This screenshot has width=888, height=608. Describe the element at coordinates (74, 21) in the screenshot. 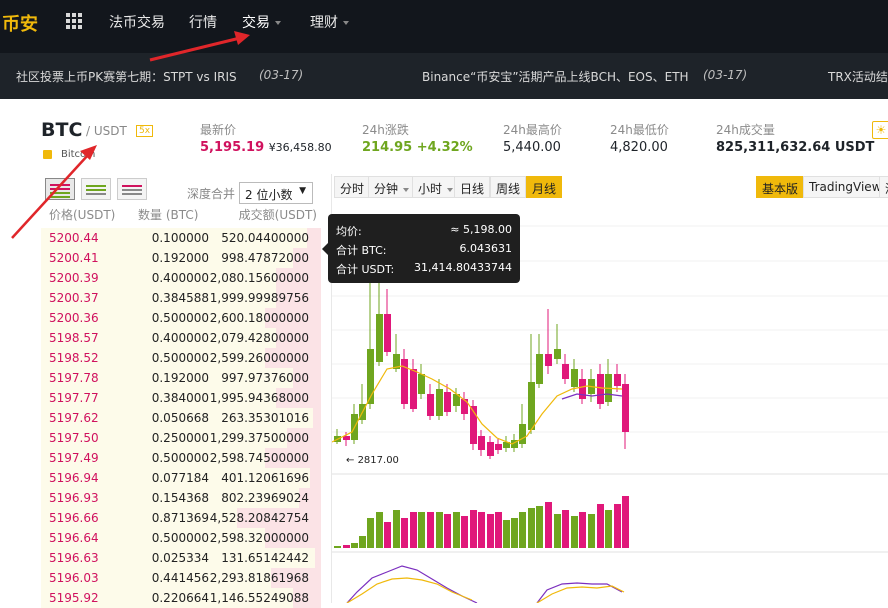

I see `apps-grid-icon` at that location.